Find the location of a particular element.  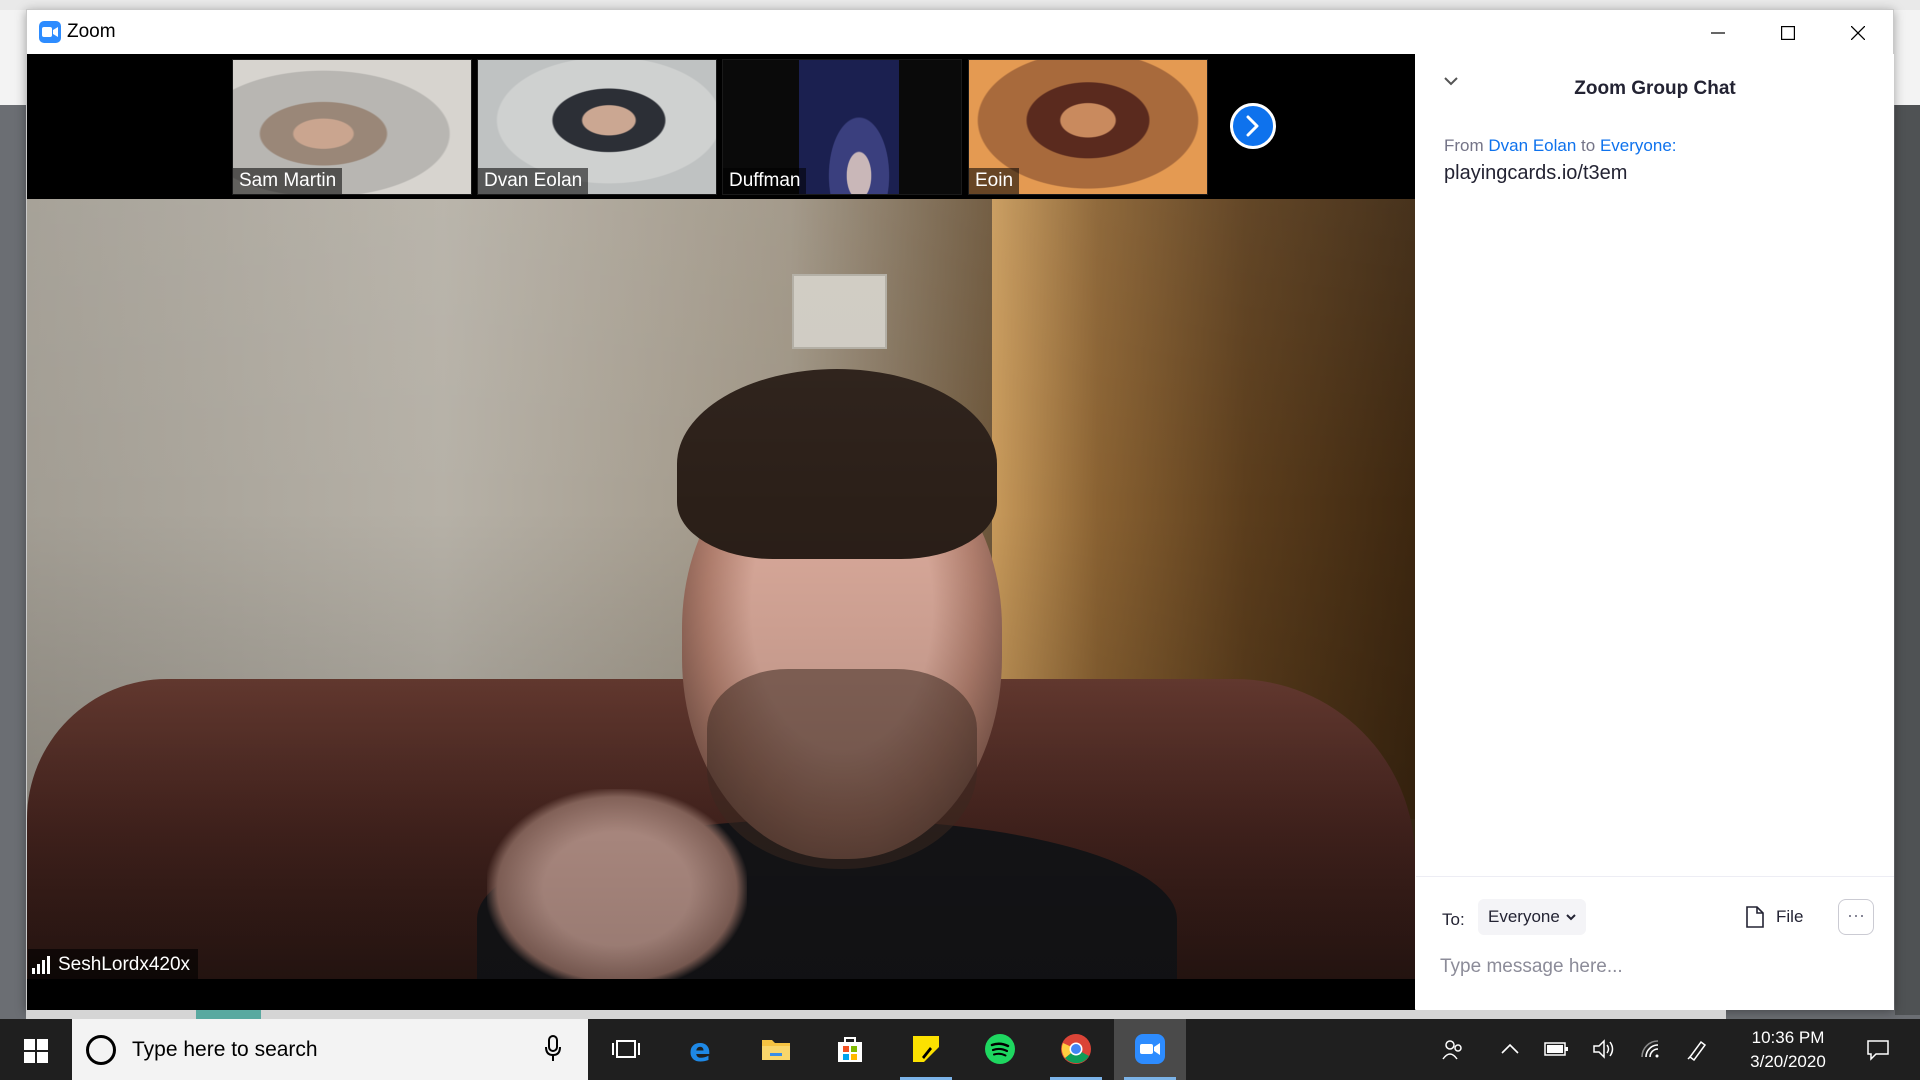

show-hidden-icons-button is located at coordinates (1510, 1049).